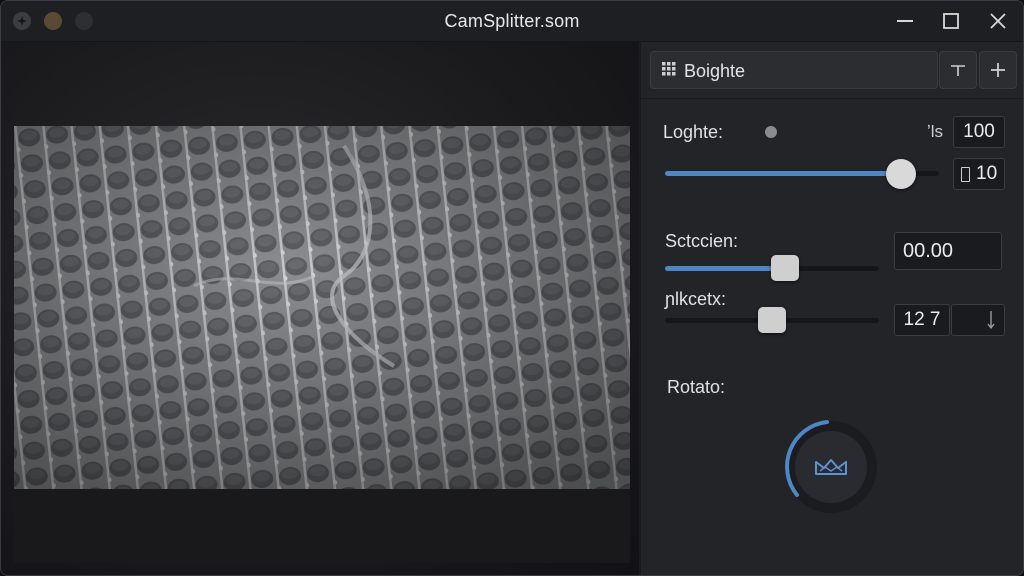 The width and height of the screenshot is (1024, 576). Describe the element at coordinates (987, 173) in the screenshot. I see `brightness-secondary-value: 10` at that location.